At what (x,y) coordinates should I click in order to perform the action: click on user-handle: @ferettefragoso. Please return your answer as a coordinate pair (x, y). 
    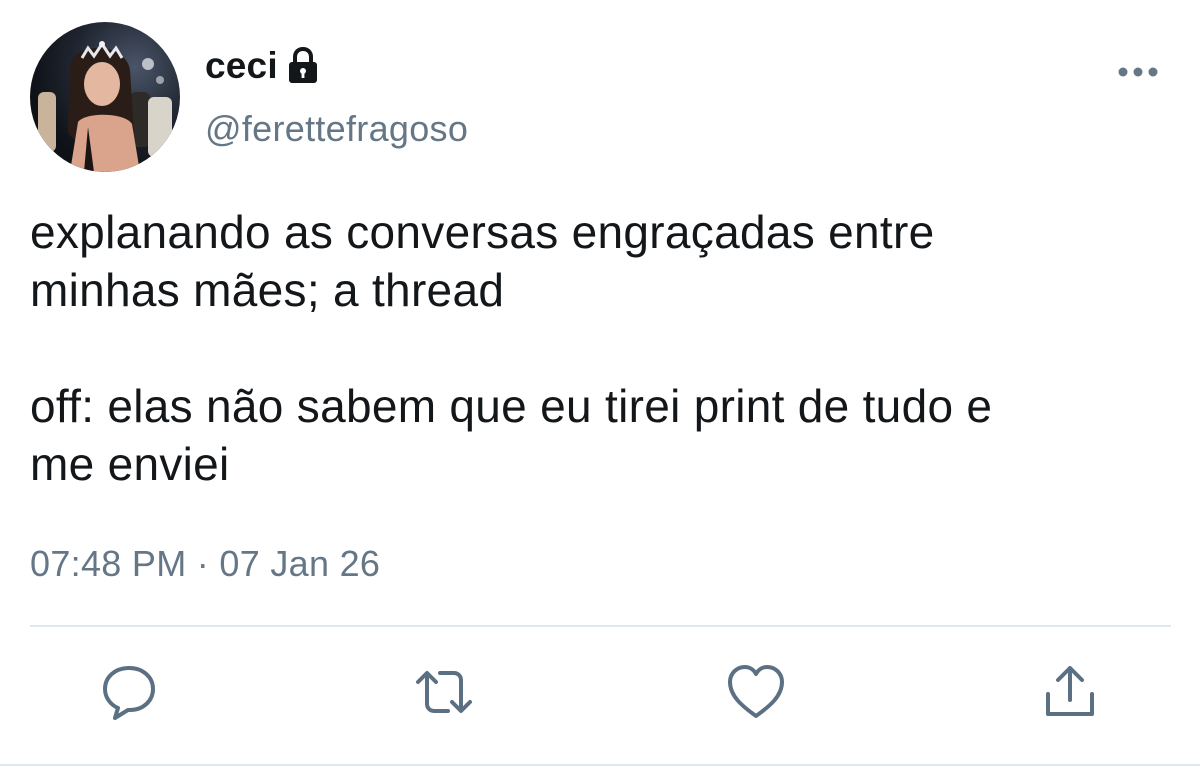
    Looking at the image, I should click on (336, 129).